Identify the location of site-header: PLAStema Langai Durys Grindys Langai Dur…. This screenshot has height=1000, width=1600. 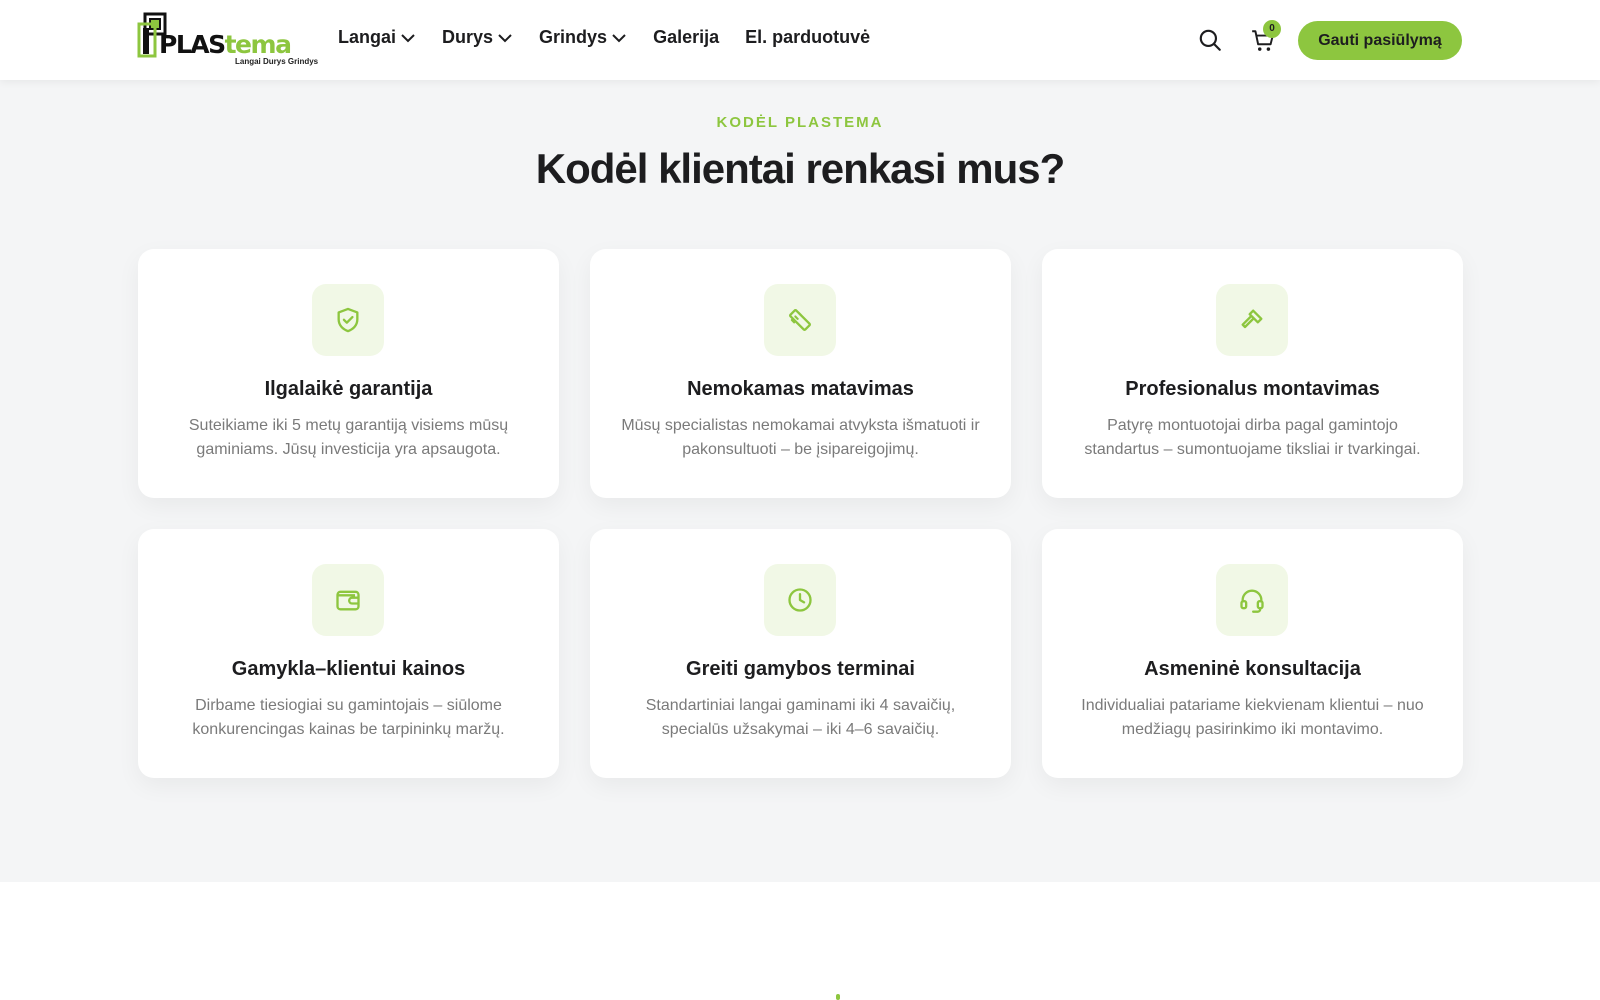
(800, 40).